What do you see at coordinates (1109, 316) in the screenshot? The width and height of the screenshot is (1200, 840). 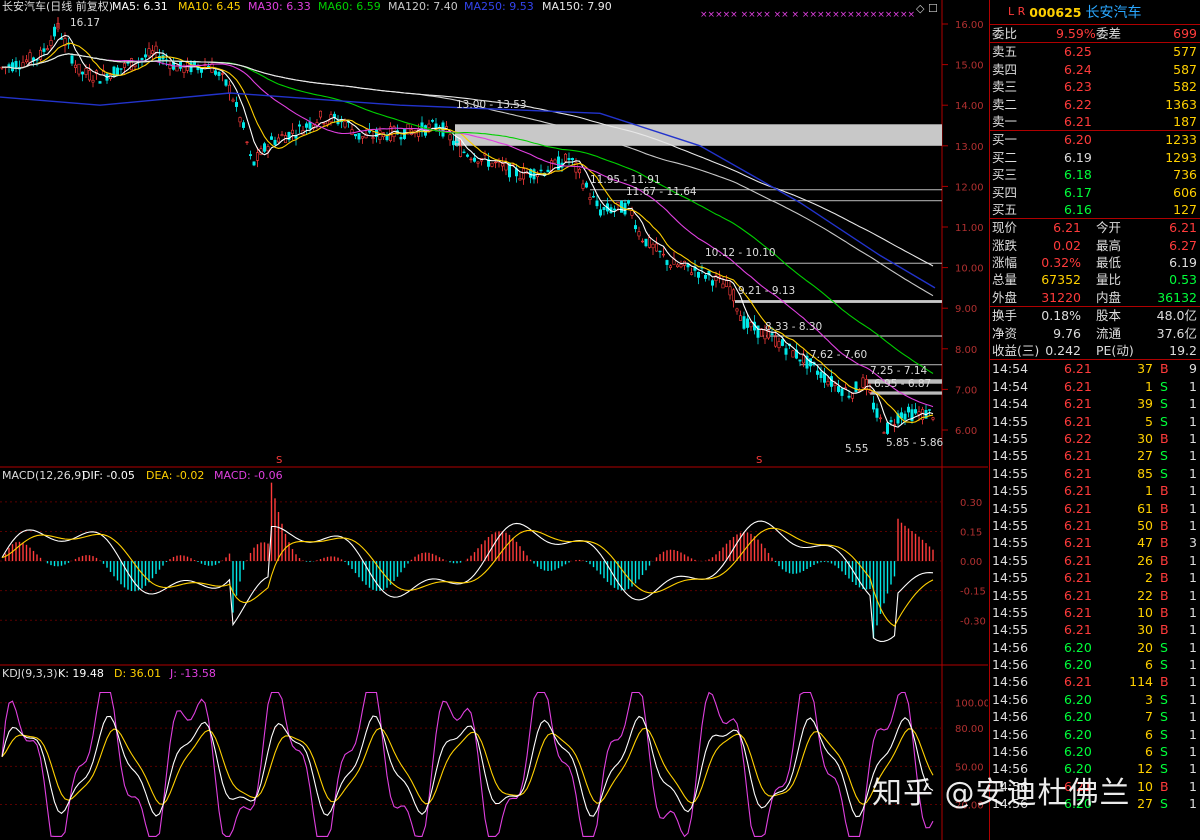 I see `stat-label: 股本` at bounding box center [1109, 316].